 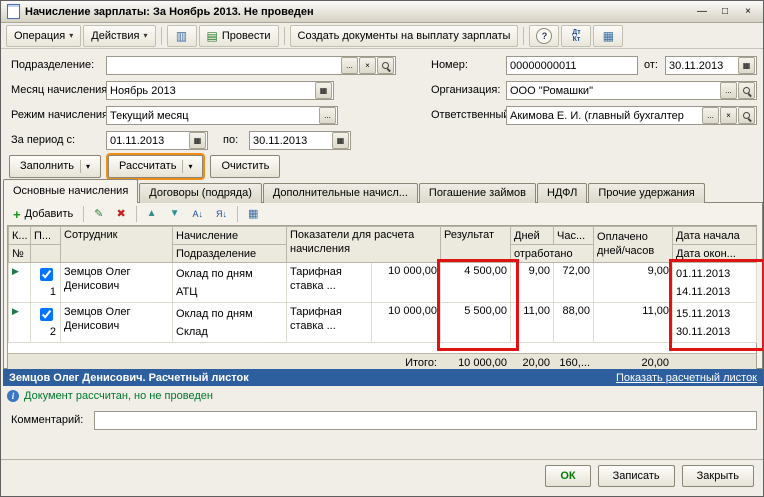 What do you see at coordinates (746, 65) in the screenshot?
I see `doc-date-calendar-button: ▦` at bounding box center [746, 65].